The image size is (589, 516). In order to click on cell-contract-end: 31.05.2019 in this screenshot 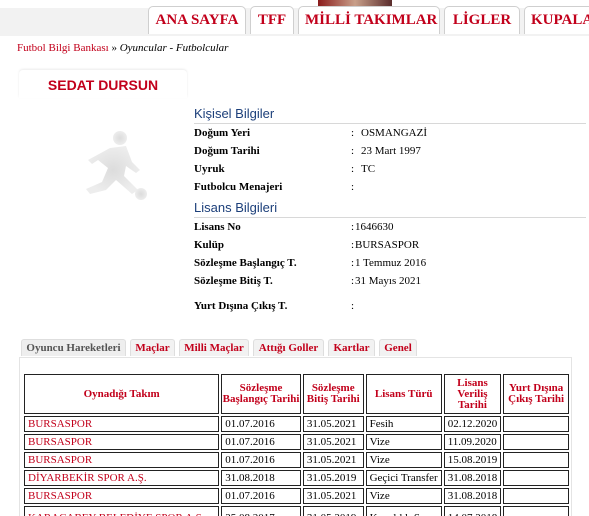, I will do `click(333, 478)`.